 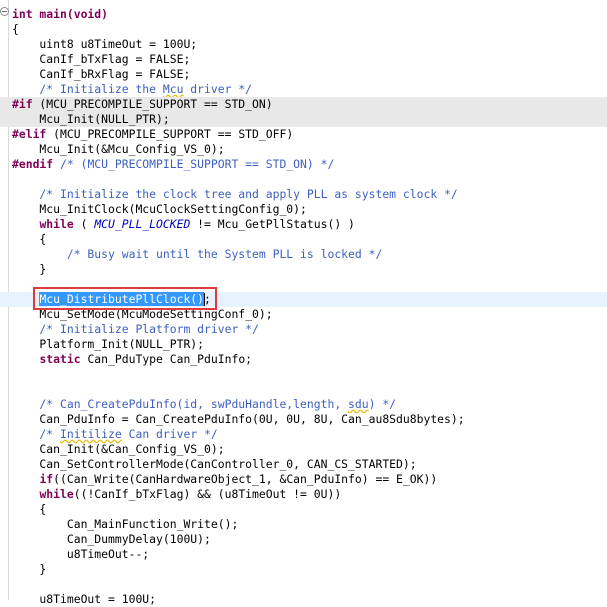 What do you see at coordinates (173, 89) in the screenshot?
I see `code-token: Mcu` at bounding box center [173, 89].